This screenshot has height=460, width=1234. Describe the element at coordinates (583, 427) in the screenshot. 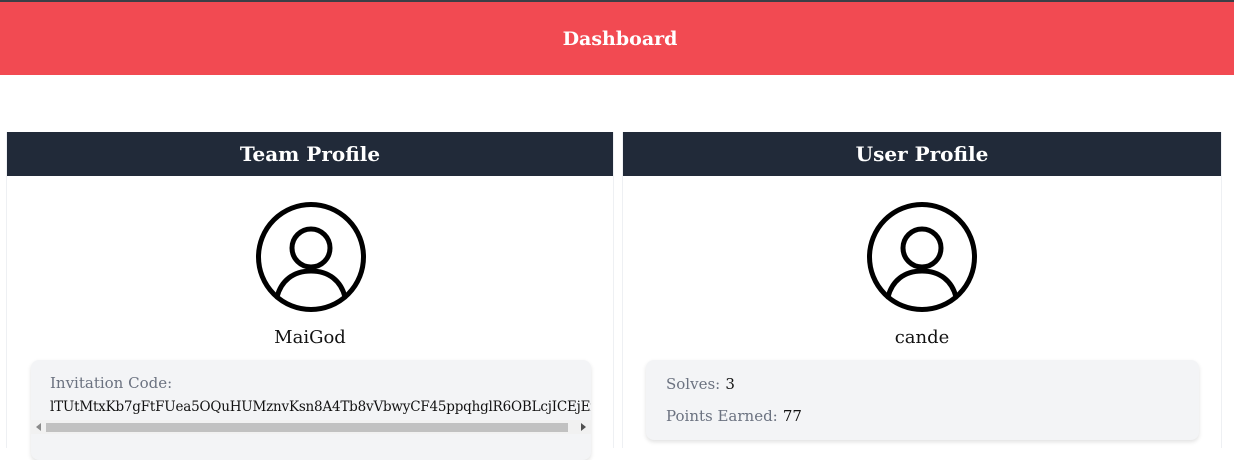

I see `scroll-right-arrow-icon` at that location.